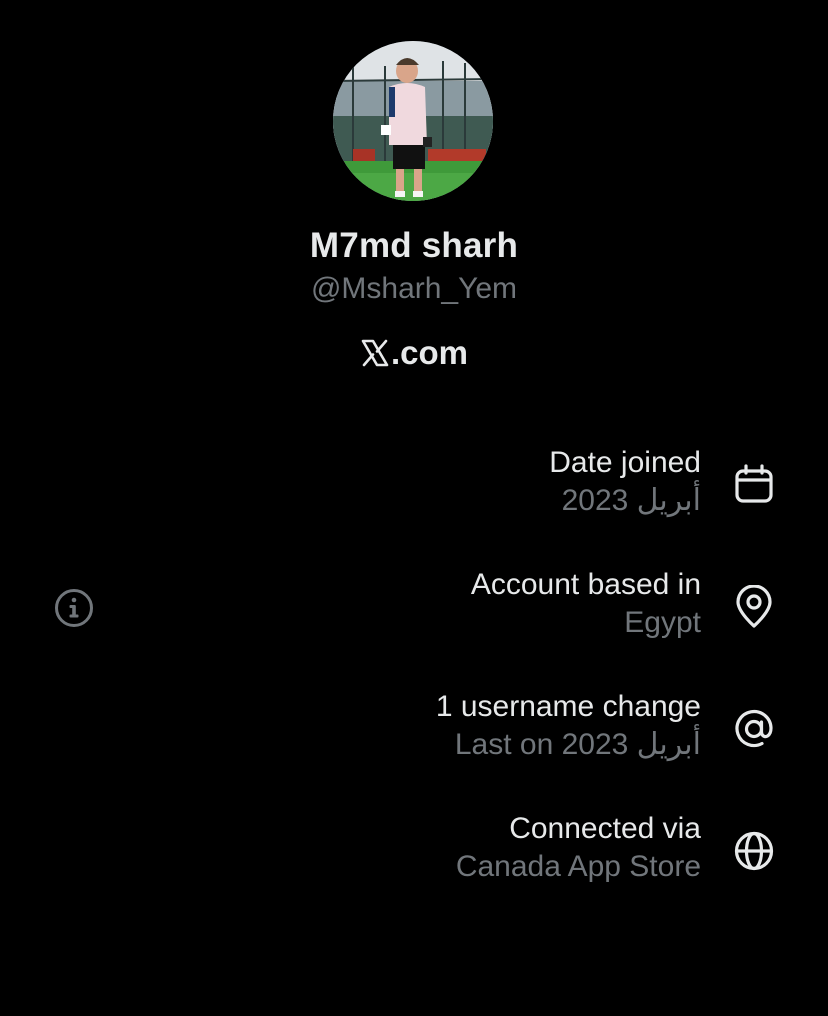 This screenshot has width=828, height=1016. I want to click on site-label: .com, so click(414, 353).